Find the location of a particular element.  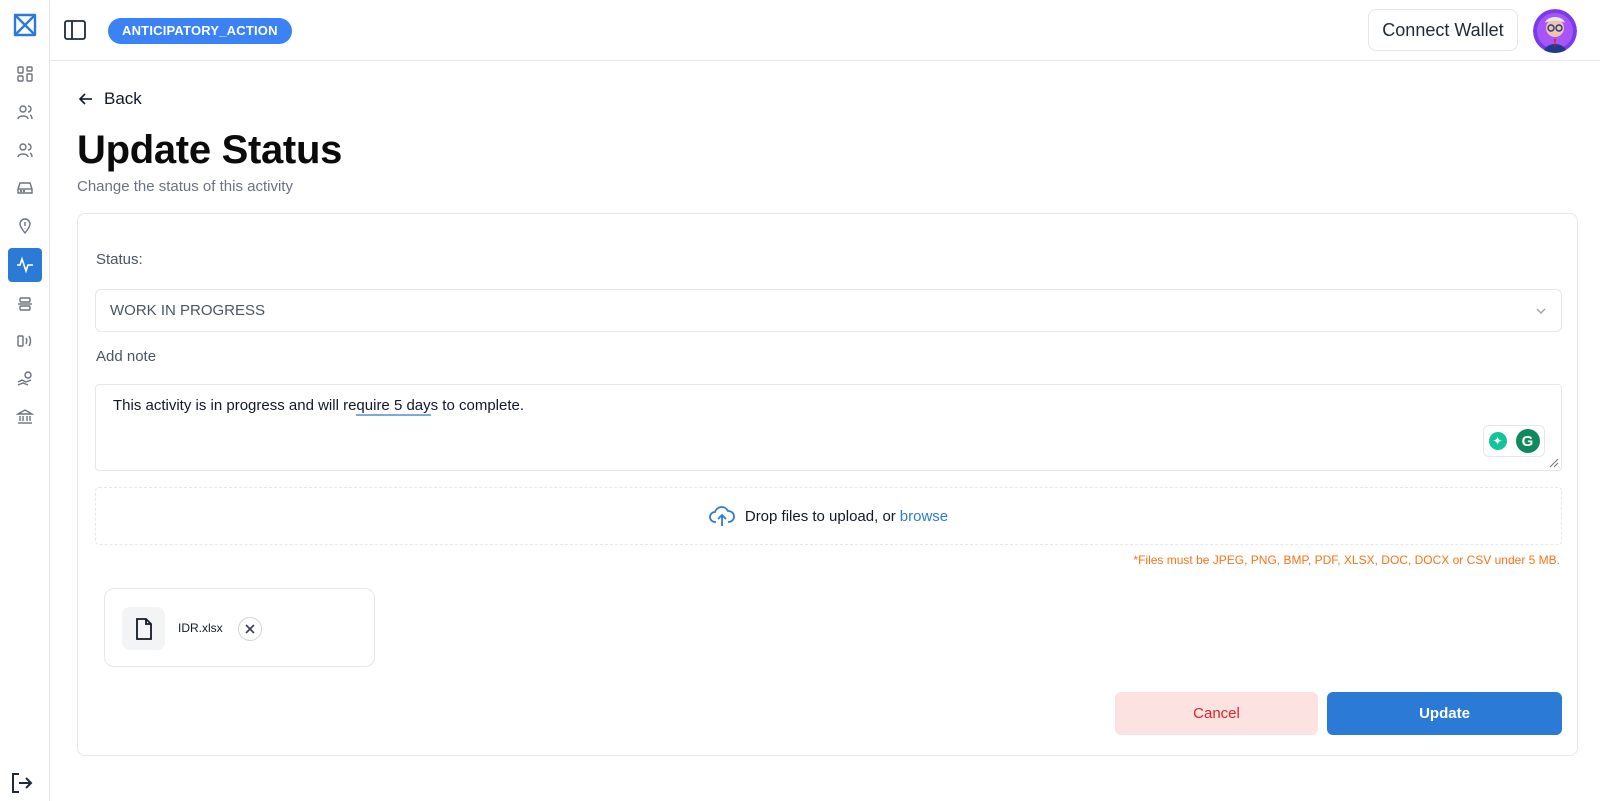

resize-handle-icon is located at coordinates (1554, 463).